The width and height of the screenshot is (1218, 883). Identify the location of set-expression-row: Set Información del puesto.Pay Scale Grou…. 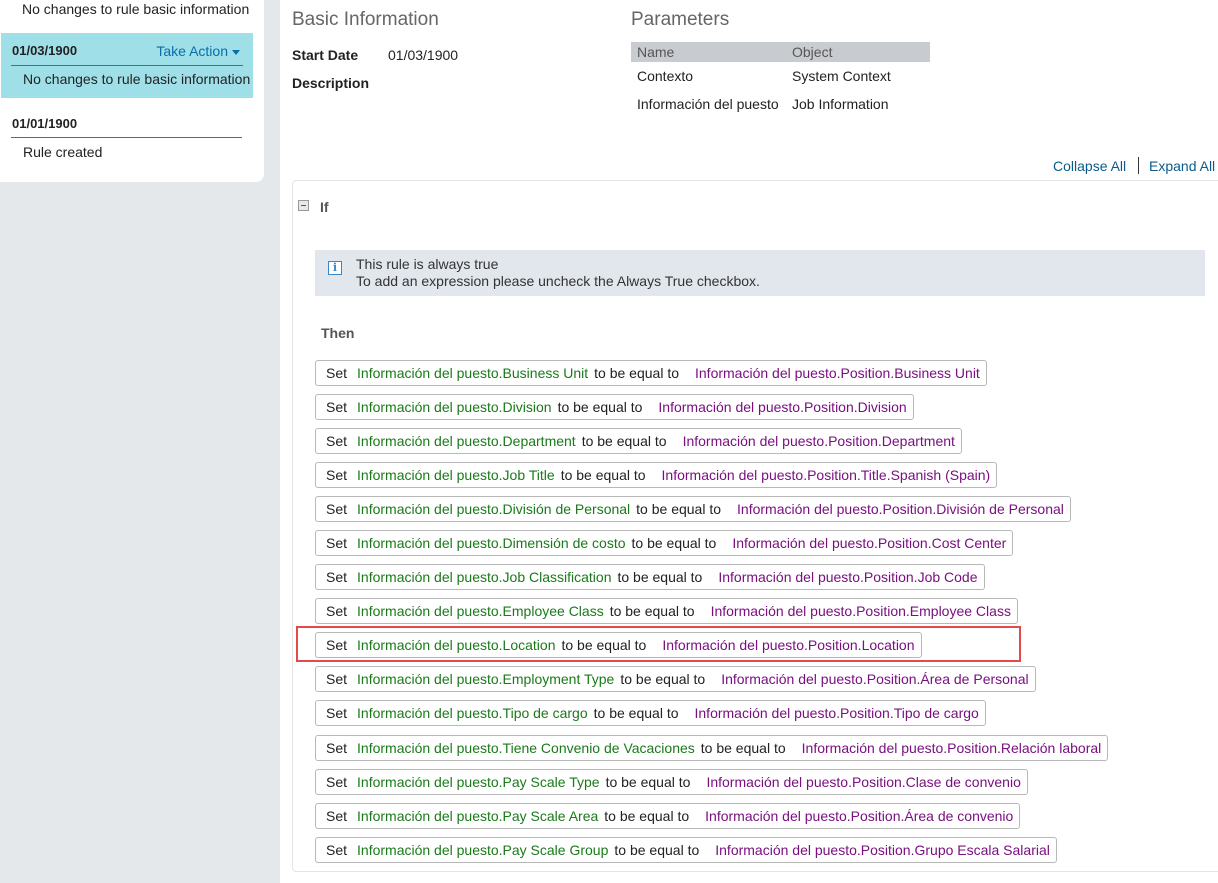
(686, 850).